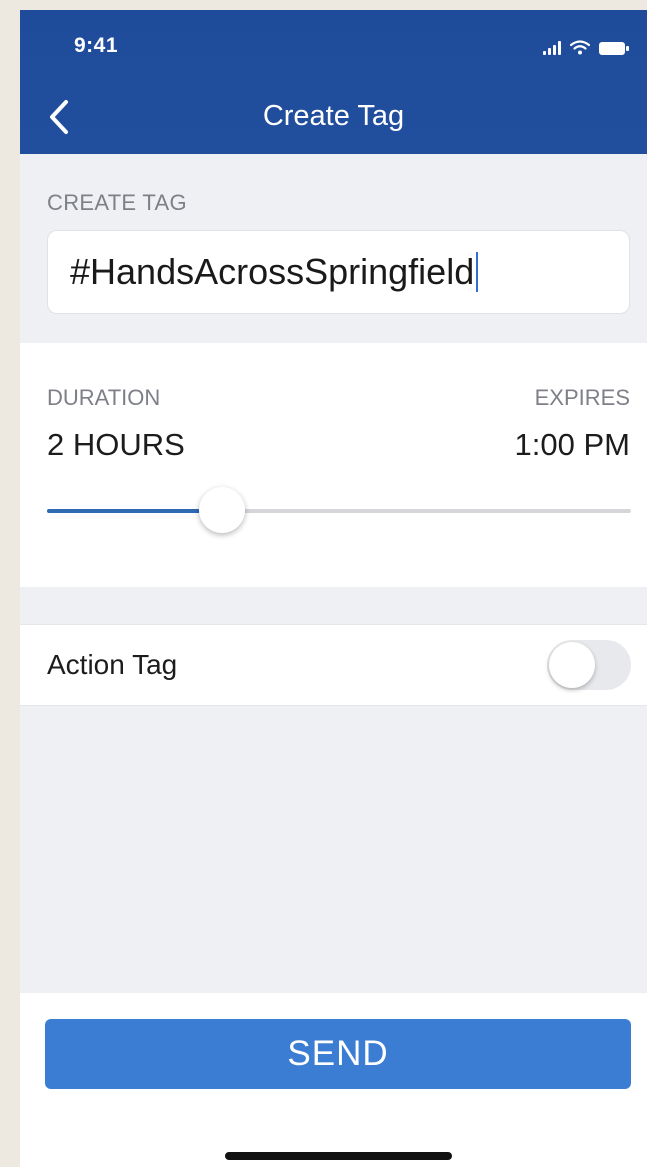 This screenshot has height=1167, width=647. I want to click on page-title: Create Tag, so click(333, 116).